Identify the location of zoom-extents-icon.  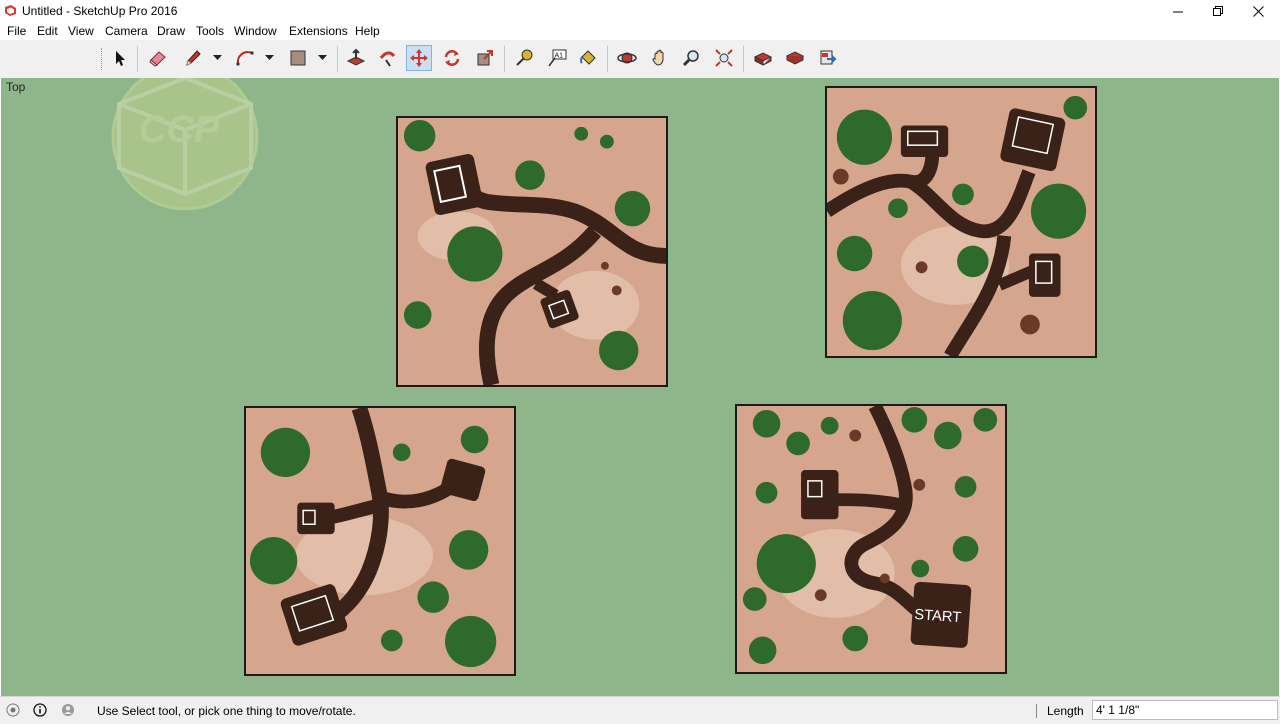
(724, 58).